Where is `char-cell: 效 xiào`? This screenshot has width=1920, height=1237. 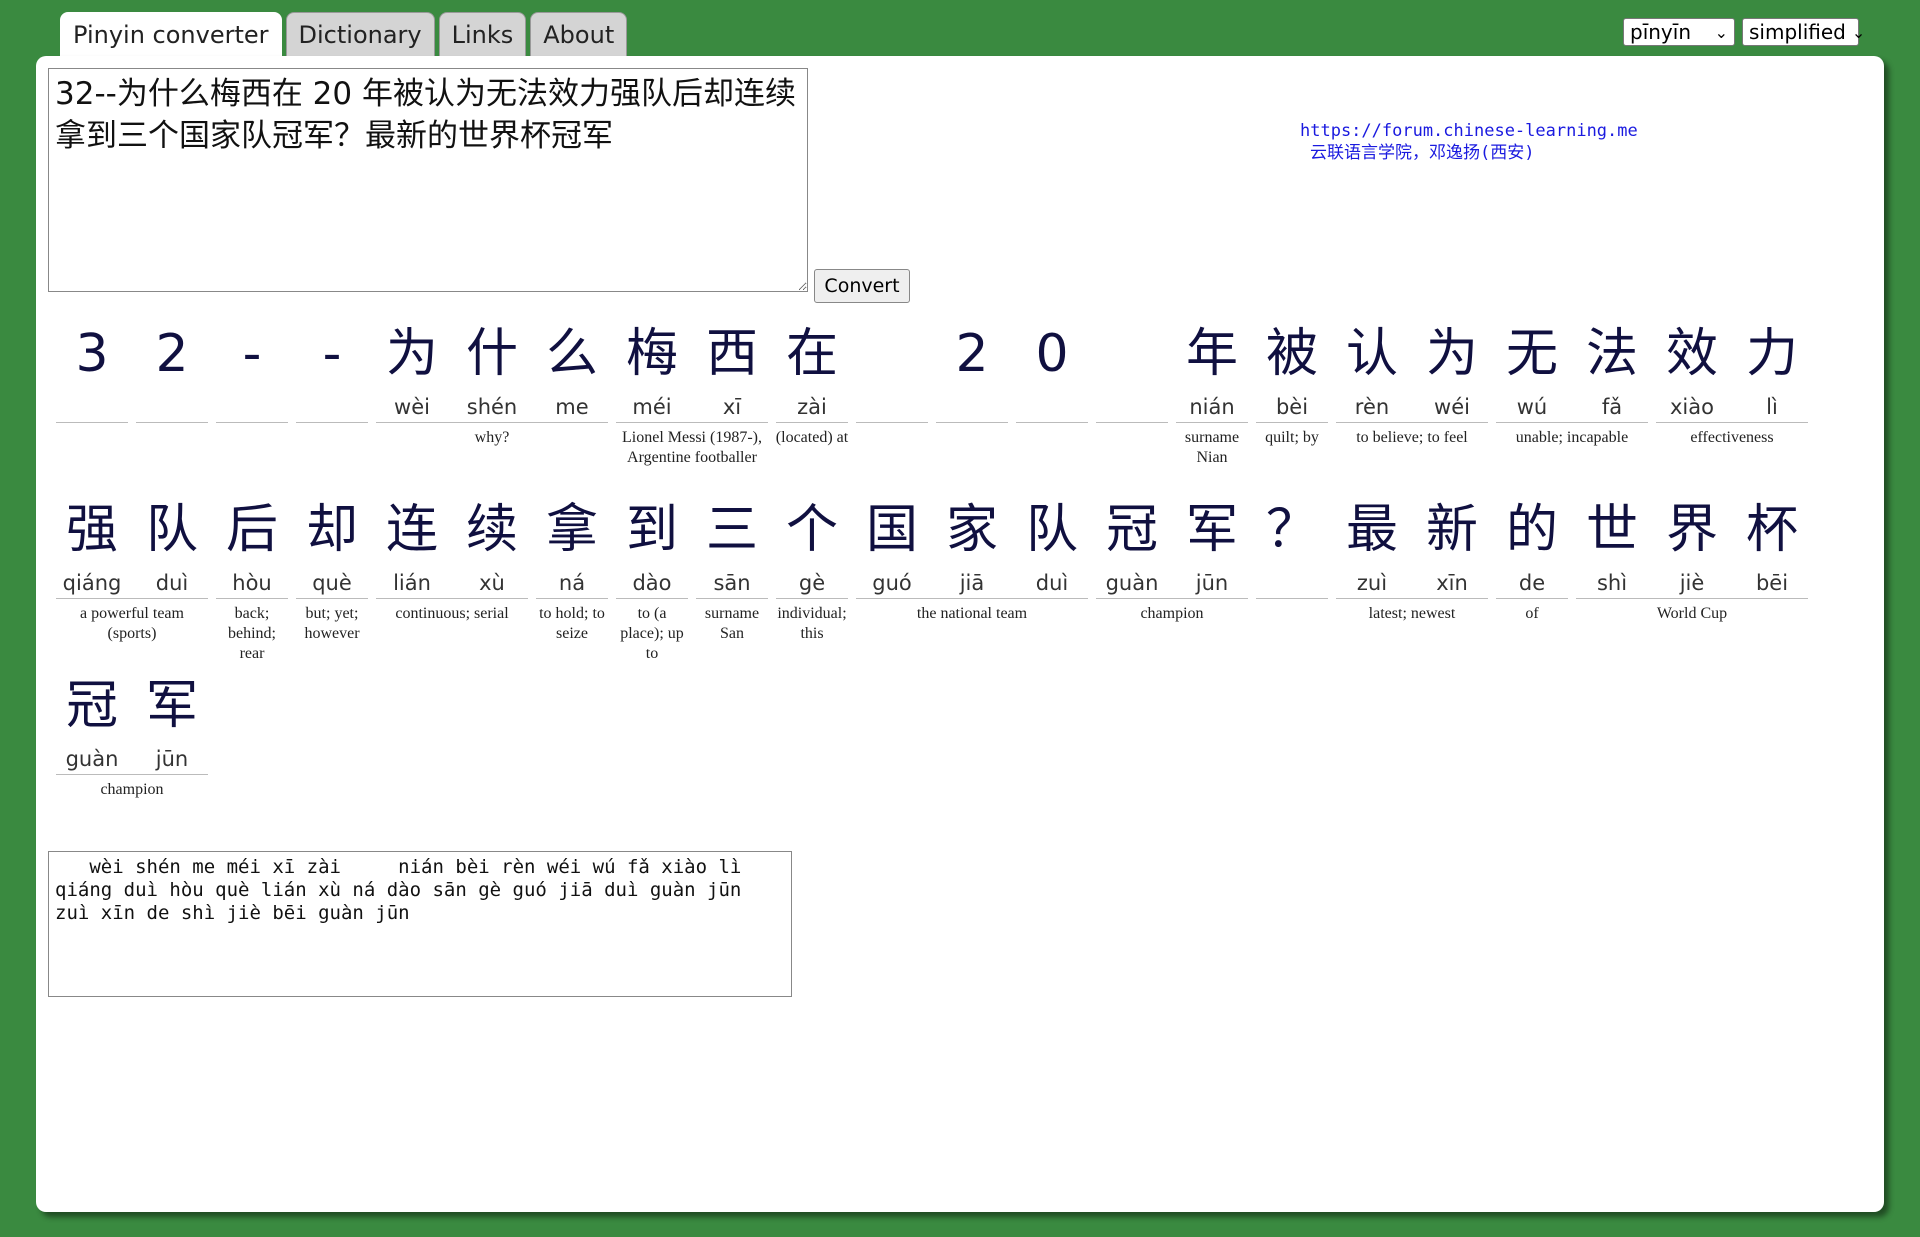
char-cell: 效 xiào is located at coordinates (1692, 370).